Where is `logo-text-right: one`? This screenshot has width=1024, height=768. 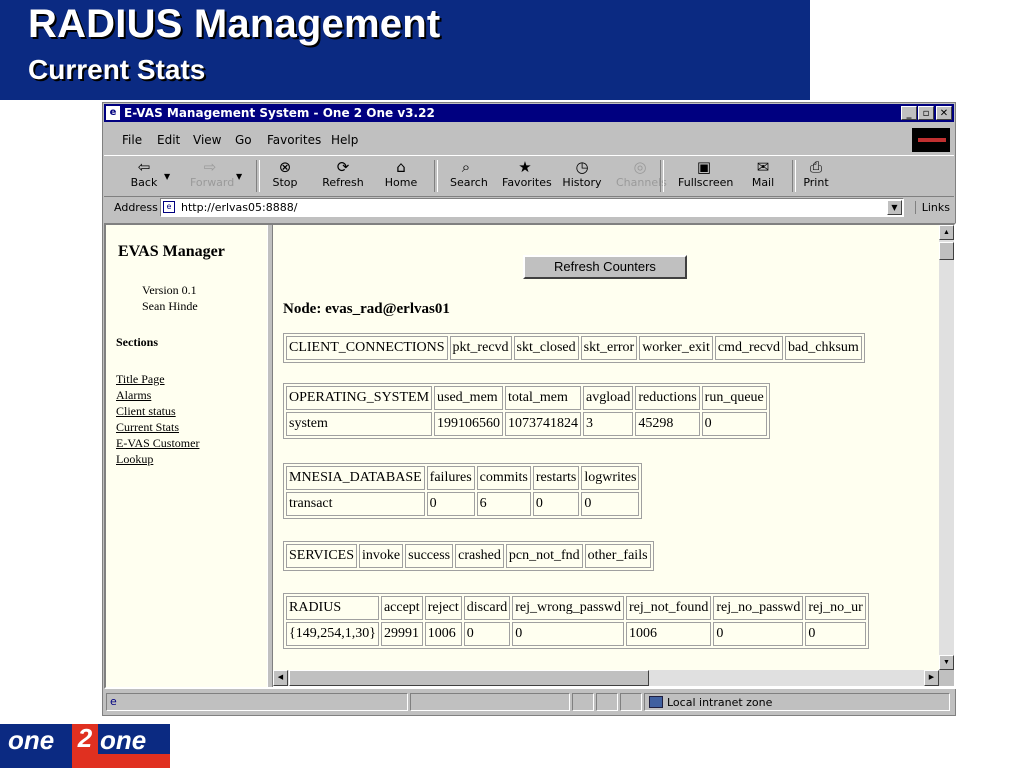
logo-text-right: one is located at coordinates (123, 740).